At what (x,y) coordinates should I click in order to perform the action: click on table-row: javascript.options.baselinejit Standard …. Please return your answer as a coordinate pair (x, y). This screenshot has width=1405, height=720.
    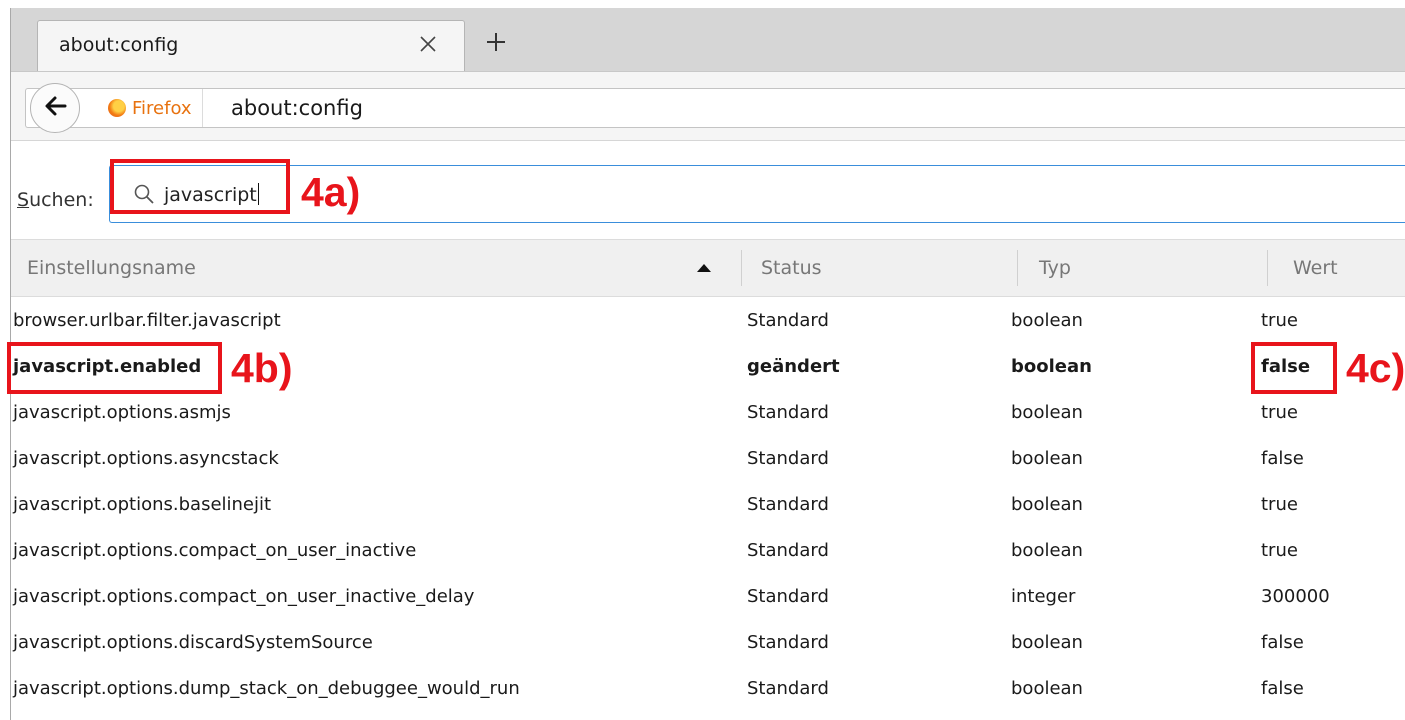
    Looking at the image, I should click on (708, 504).